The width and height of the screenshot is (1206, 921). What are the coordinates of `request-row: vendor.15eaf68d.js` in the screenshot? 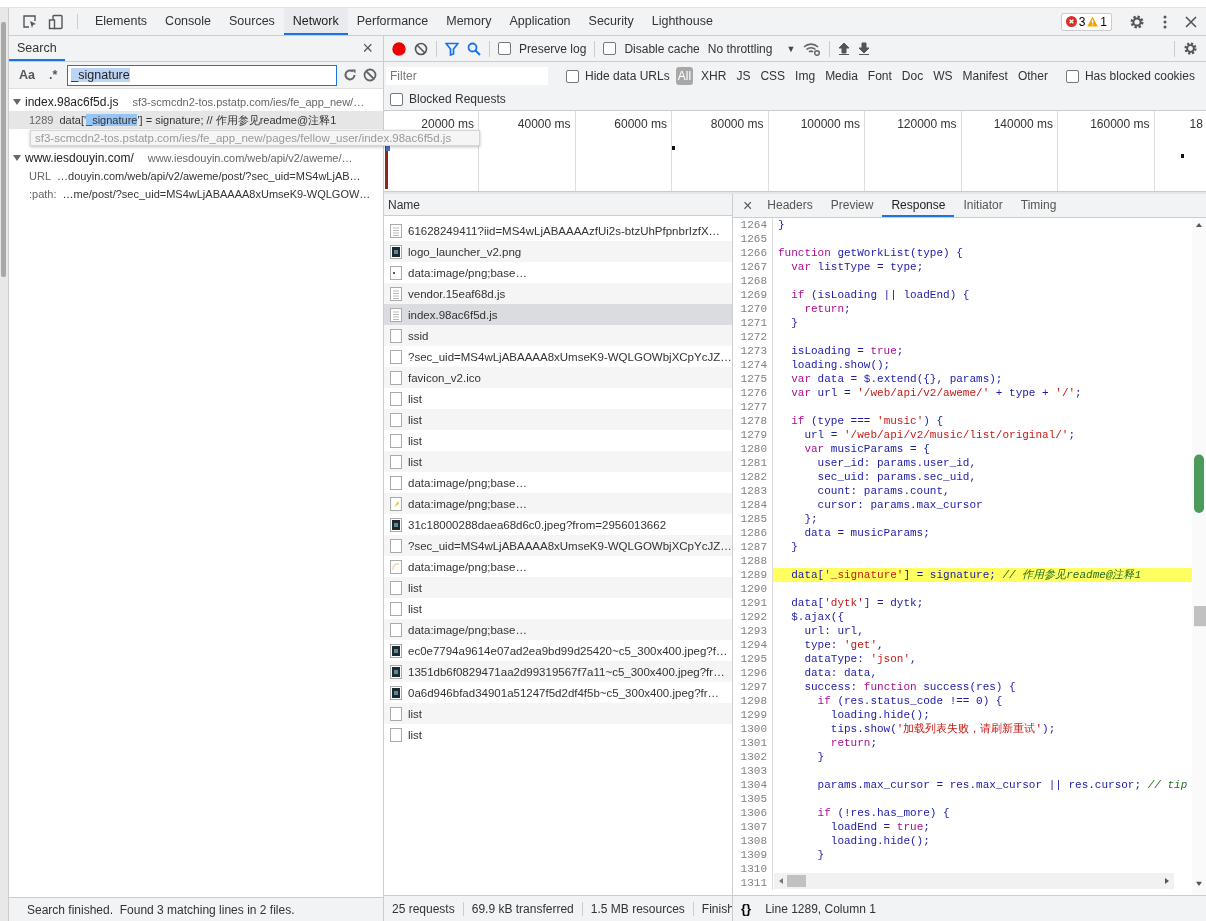 It's located at (558, 293).